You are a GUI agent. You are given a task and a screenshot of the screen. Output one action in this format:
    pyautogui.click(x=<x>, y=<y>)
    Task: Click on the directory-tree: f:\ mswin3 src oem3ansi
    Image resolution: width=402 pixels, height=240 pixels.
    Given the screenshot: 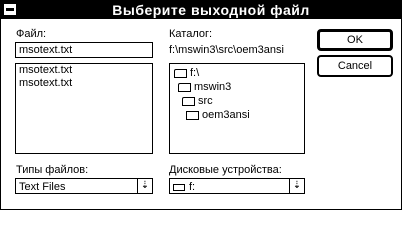 What is the action you would take?
    pyautogui.click(x=237, y=108)
    